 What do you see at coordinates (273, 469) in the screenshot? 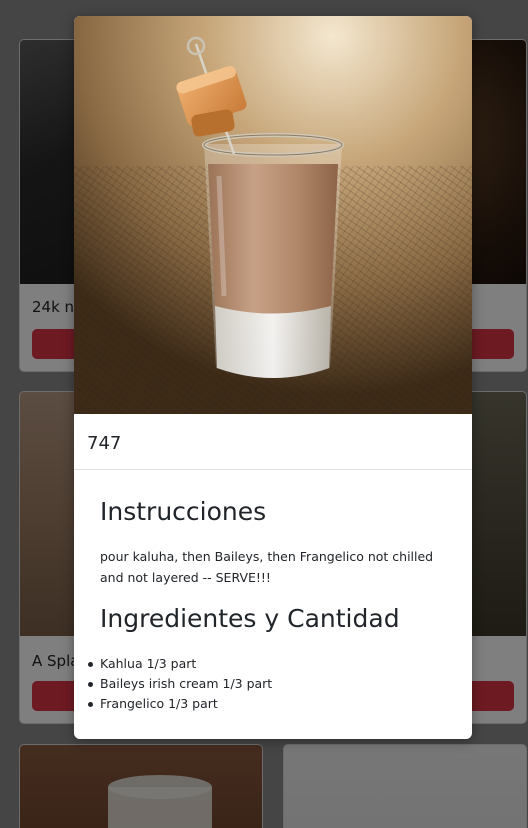
I see `divider` at bounding box center [273, 469].